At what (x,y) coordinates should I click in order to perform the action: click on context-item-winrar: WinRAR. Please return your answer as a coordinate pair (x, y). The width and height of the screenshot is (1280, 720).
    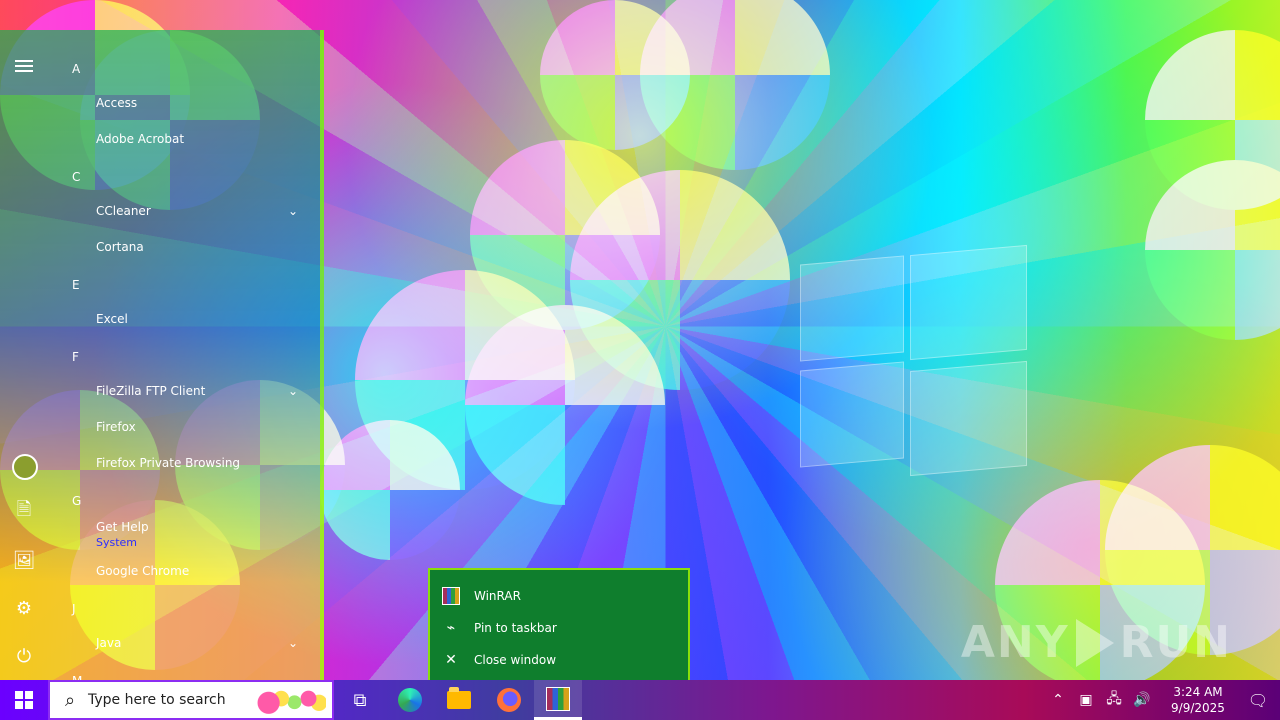
    Looking at the image, I should click on (481, 596).